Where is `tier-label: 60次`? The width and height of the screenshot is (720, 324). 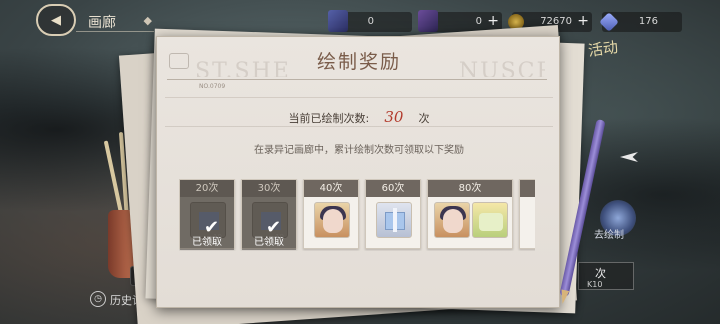
tier-label: 60次 is located at coordinates (393, 188).